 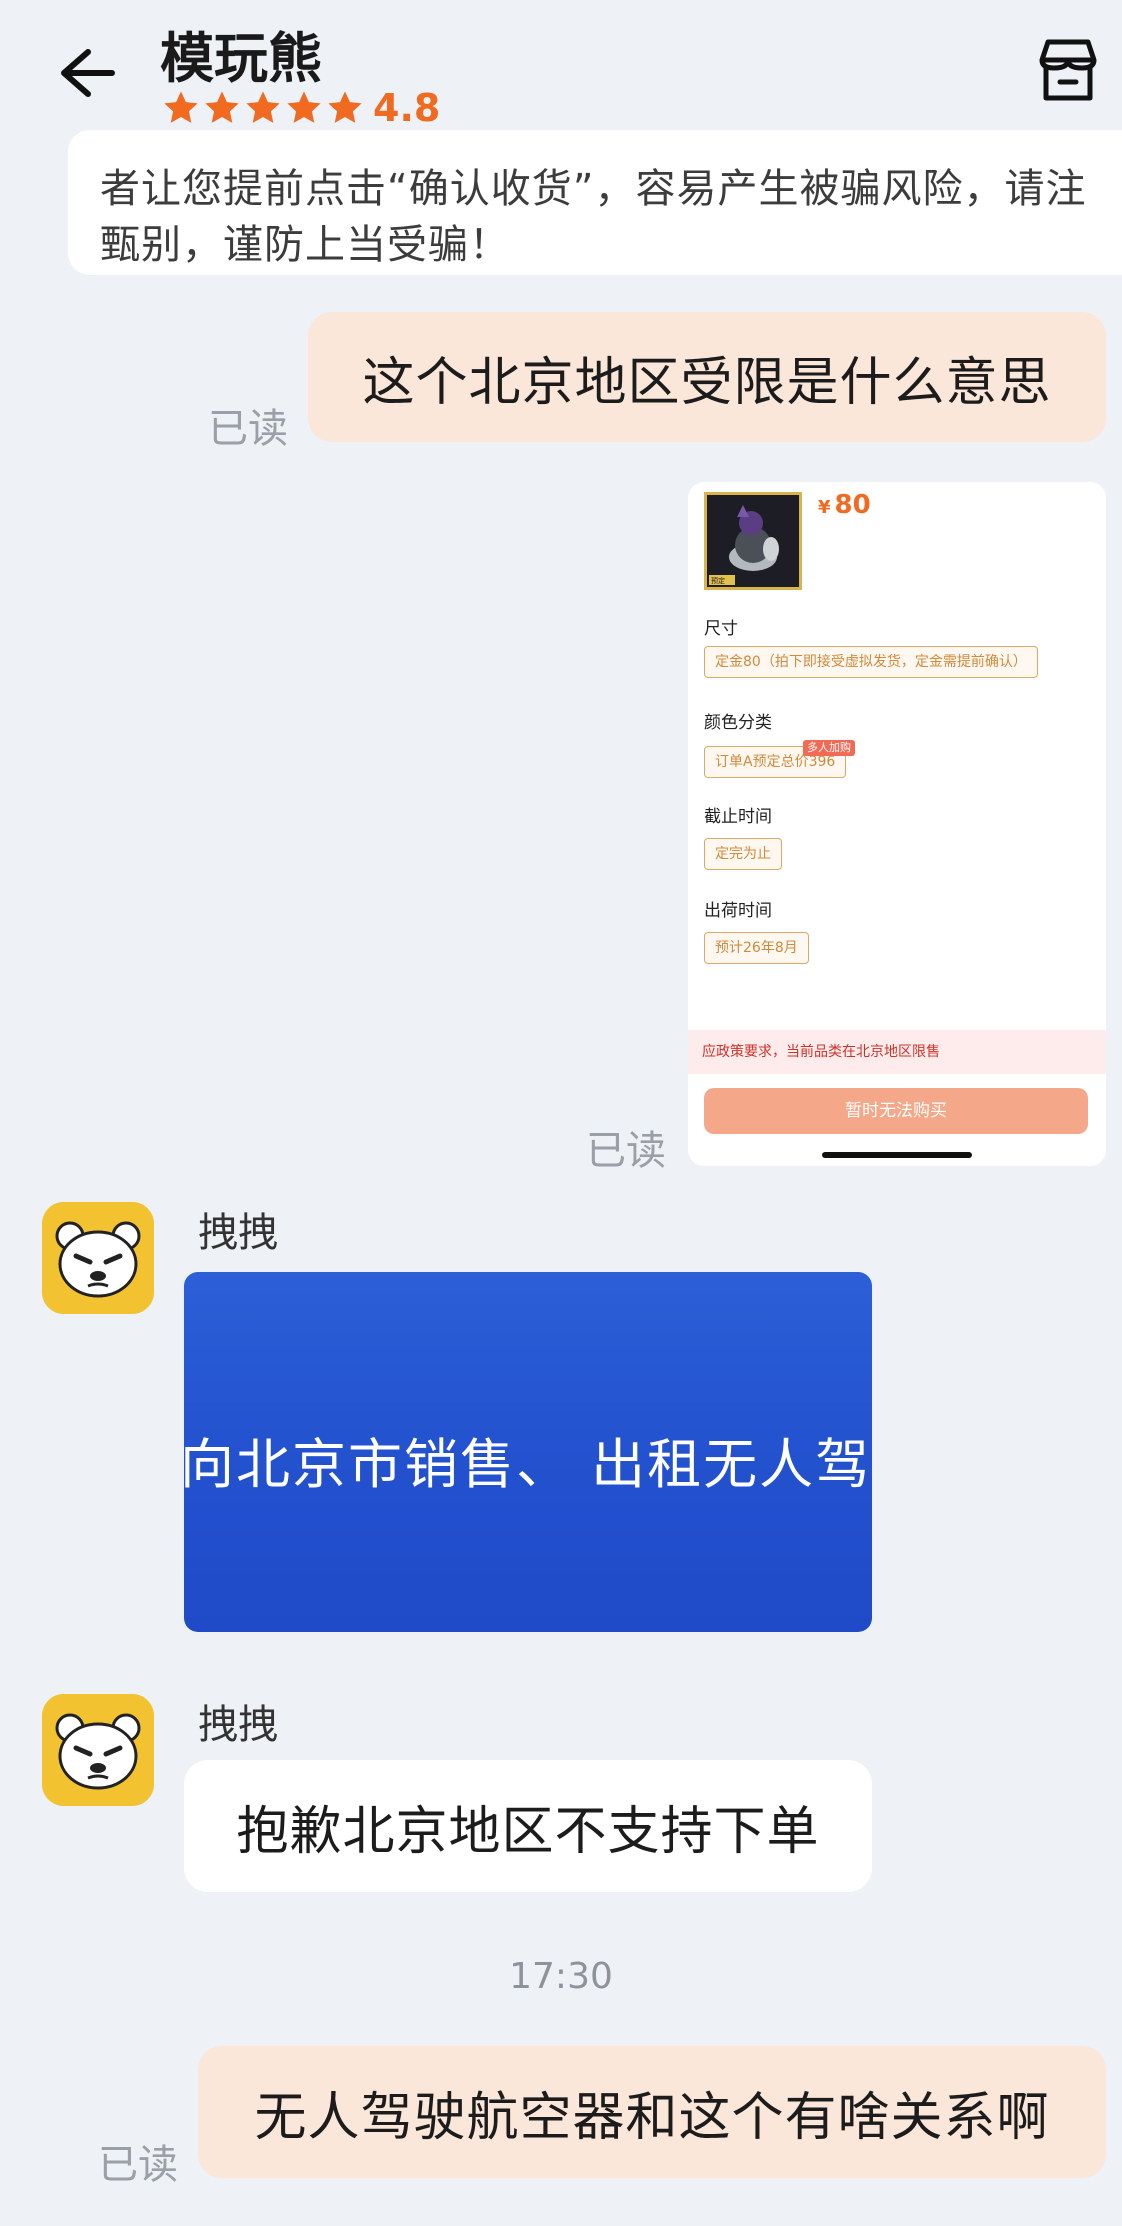 What do you see at coordinates (738, 817) in the screenshot?
I see `spec-label: 截止时间` at bounding box center [738, 817].